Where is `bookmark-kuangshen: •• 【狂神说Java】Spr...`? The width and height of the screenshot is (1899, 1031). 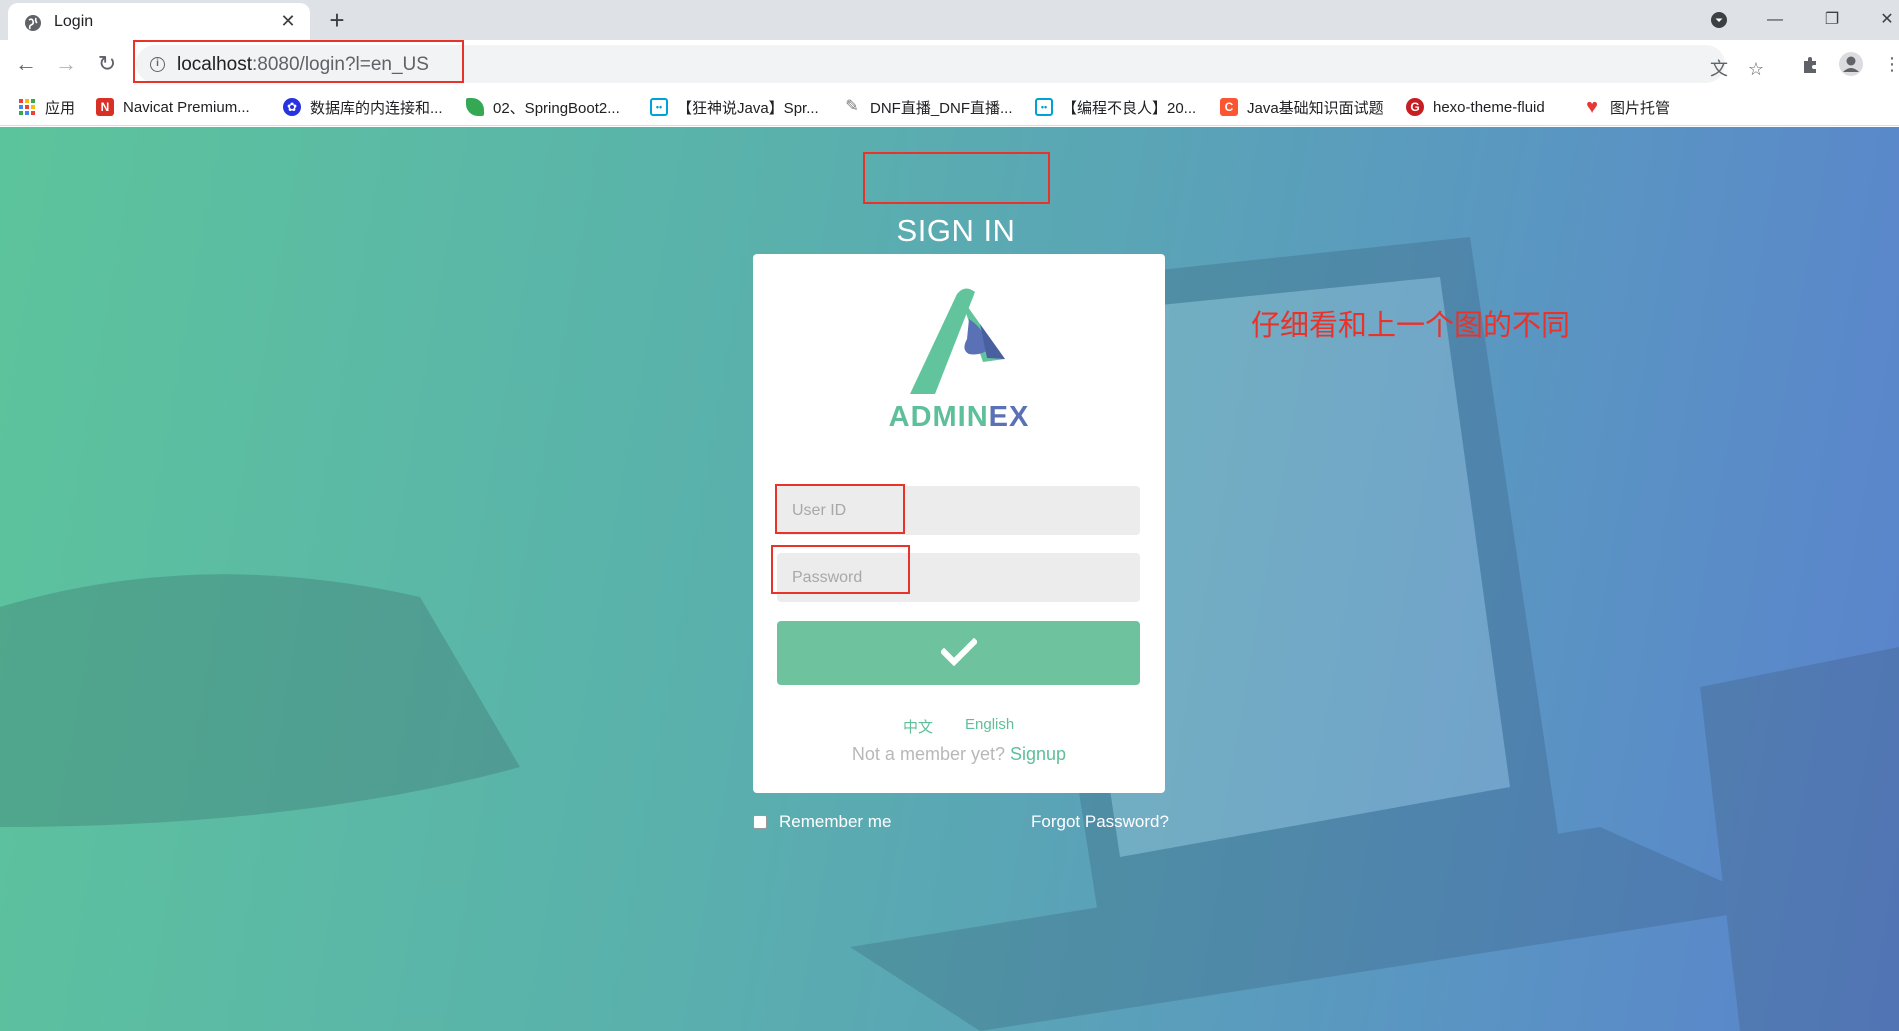
bookmark-kuangshen: •• 【狂神说Java】Spr... is located at coordinates (734, 107).